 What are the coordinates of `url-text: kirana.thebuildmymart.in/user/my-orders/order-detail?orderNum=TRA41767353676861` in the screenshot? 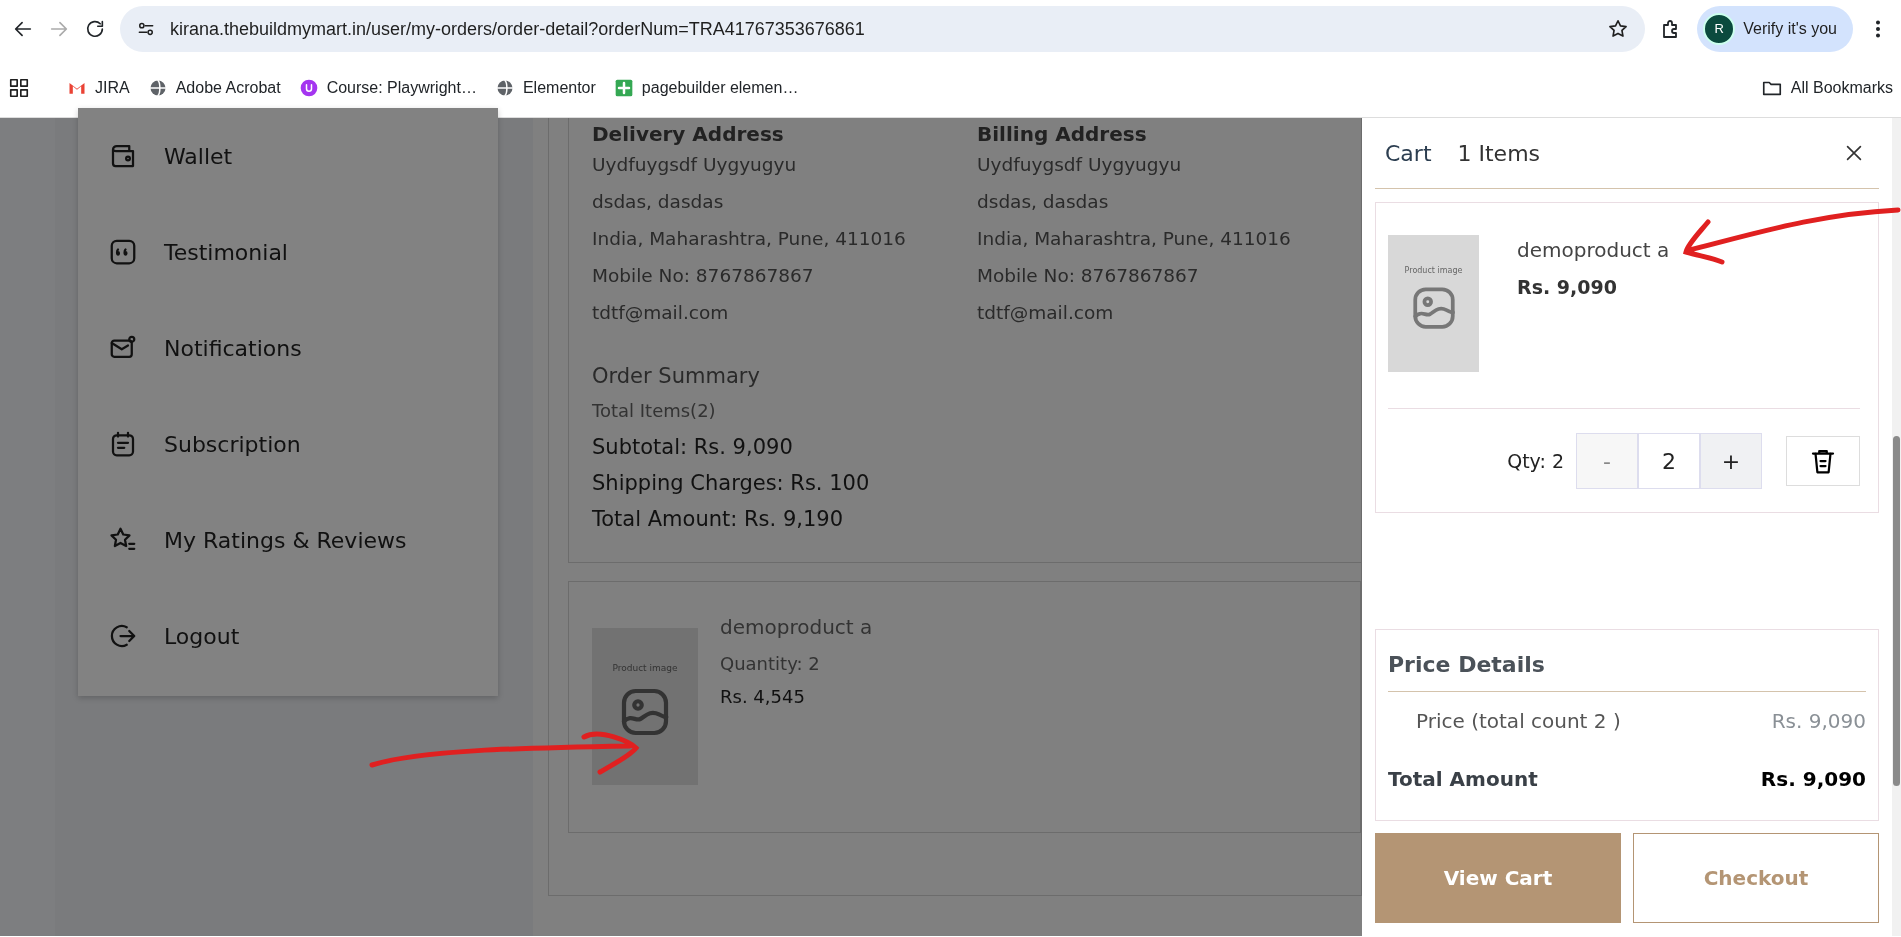 It's located at (518, 29).